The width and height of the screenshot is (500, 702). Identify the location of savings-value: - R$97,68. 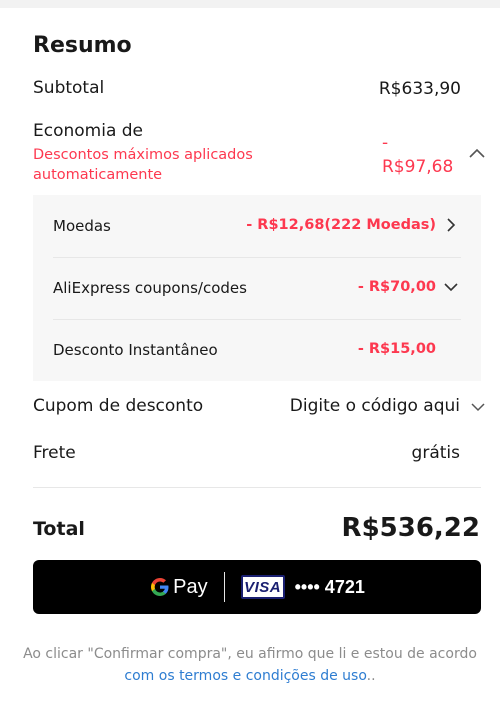
(420, 155).